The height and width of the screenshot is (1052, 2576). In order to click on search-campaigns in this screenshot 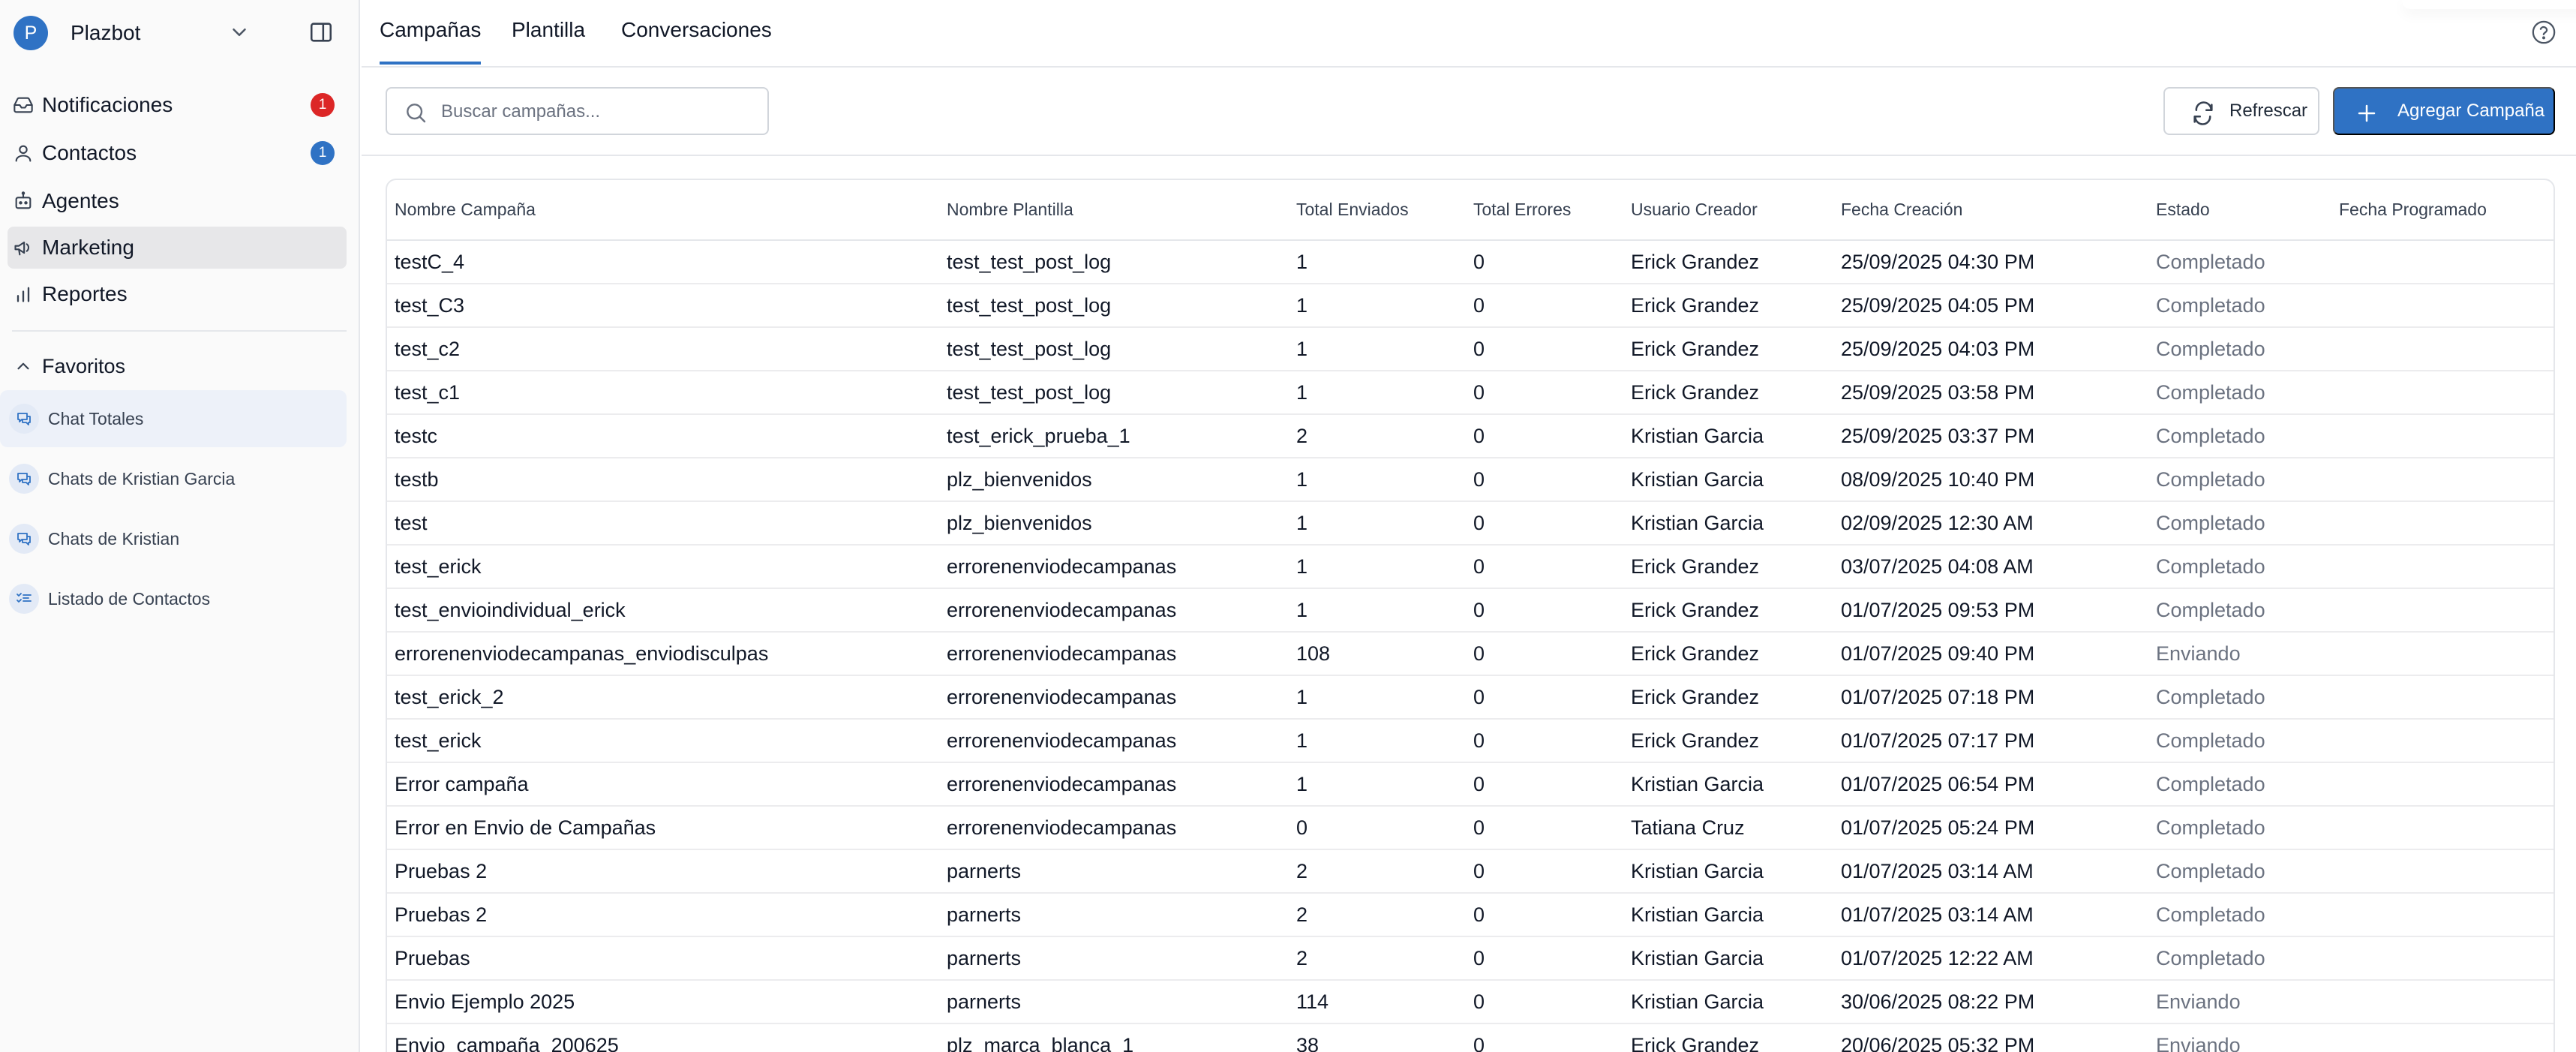, I will do `click(577, 111)`.